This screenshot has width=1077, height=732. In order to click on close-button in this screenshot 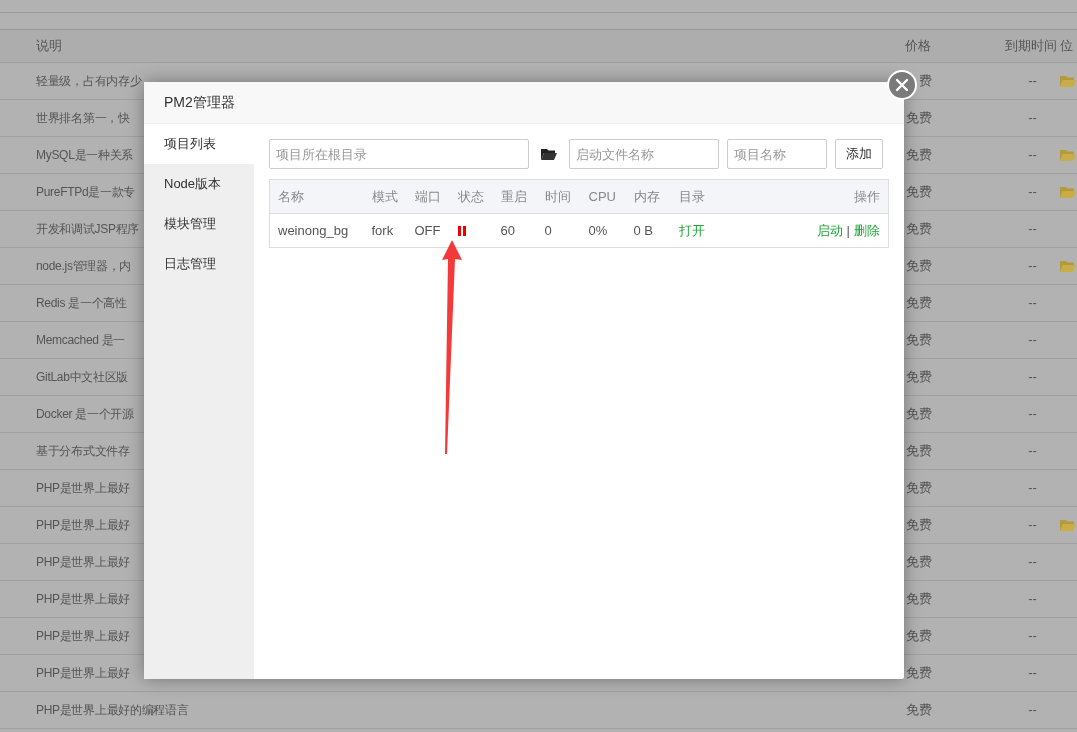, I will do `click(902, 85)`.